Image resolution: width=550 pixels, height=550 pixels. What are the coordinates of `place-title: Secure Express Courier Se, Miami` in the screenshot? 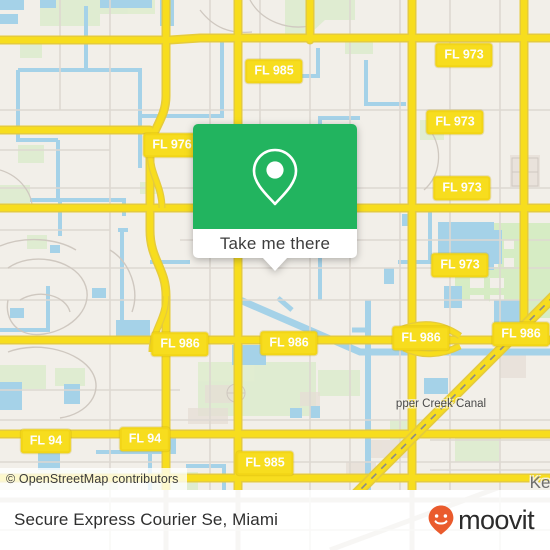 It's located at (146, 519).